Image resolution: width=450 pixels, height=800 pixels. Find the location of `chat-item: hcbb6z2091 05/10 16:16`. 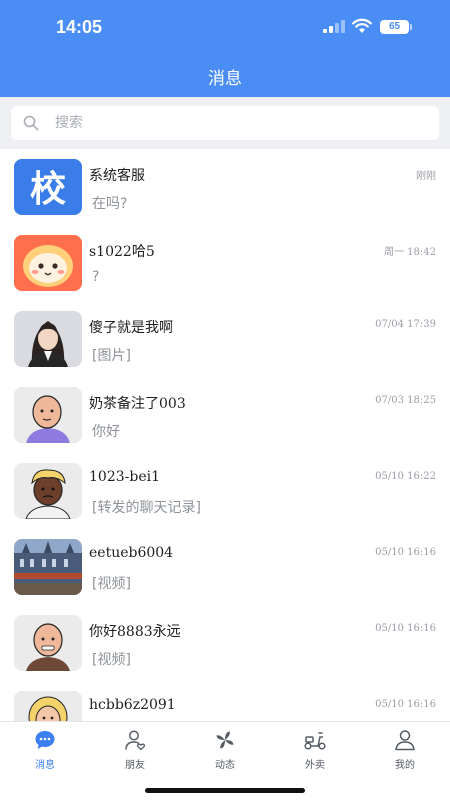

chat-item: hcbb6z2091 05/10 16:16 is located at coordinates (225, 701).